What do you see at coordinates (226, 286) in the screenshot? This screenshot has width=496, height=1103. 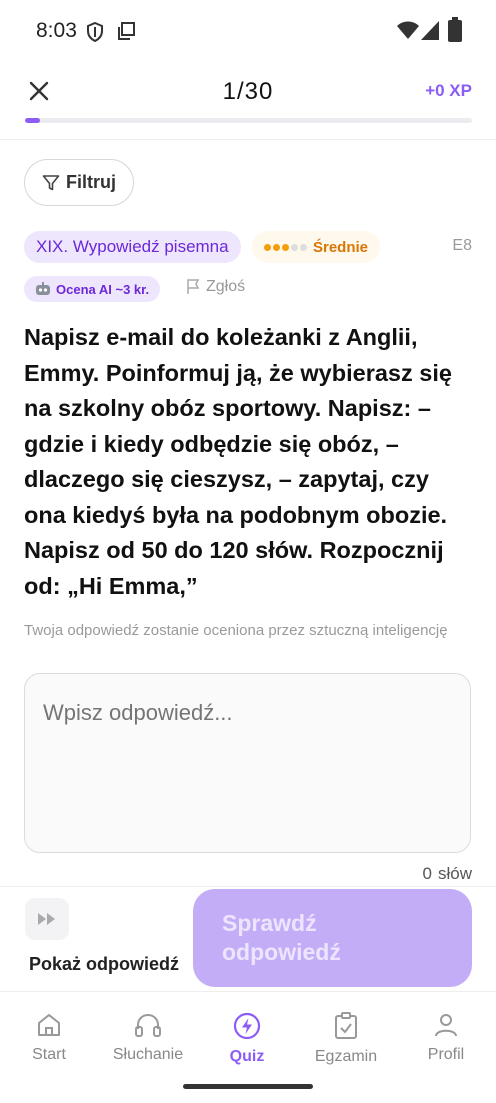 I see `report-label: Zgłoś` at bounding box center [226, 286].